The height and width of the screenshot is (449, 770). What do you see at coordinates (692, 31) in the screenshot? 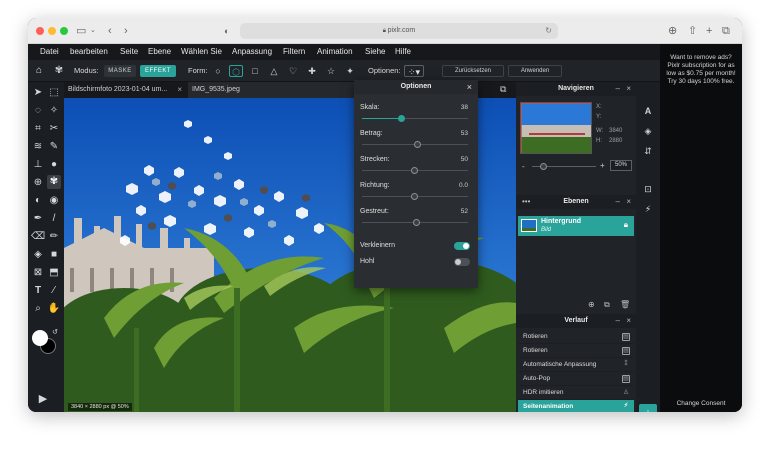
I see `share-icon: ⇧` at bounding box center [692, 31].